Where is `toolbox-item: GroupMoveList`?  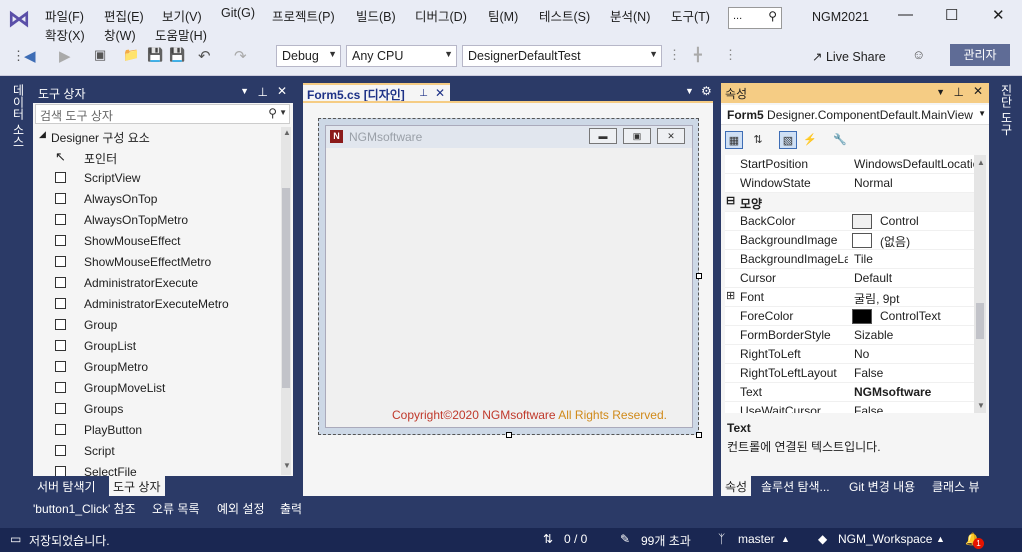 toolbox-item: GroupMoveList is located at coordinates (158, 388).